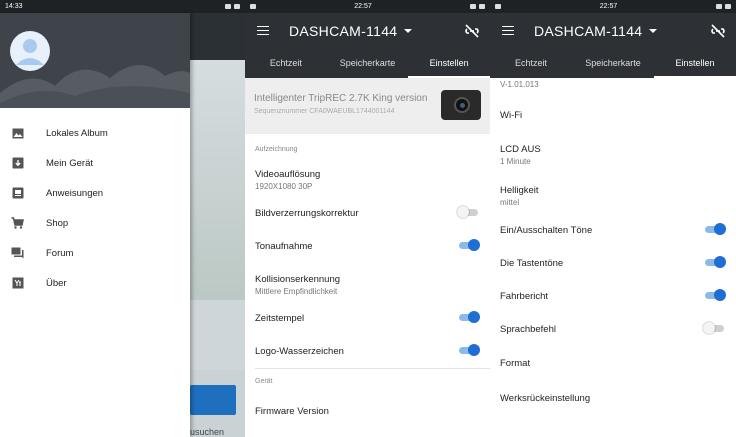  Describe the element at coordinates (95, 253) in the screenshot. I see `menu-item-forum: Forum` at that location.